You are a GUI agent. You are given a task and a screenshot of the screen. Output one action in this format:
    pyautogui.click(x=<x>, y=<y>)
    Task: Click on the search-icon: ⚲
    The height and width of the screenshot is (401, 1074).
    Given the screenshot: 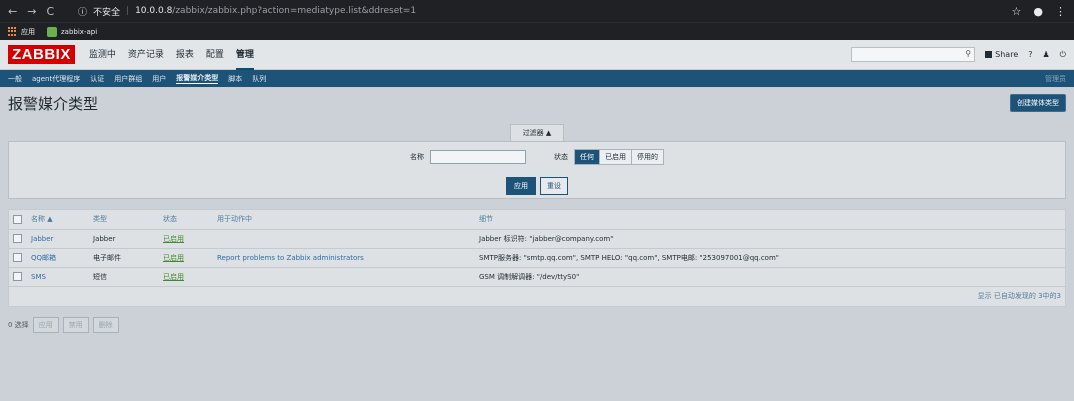 What is the action you would take?
    pyautogui.click(x=968, y=53)
    